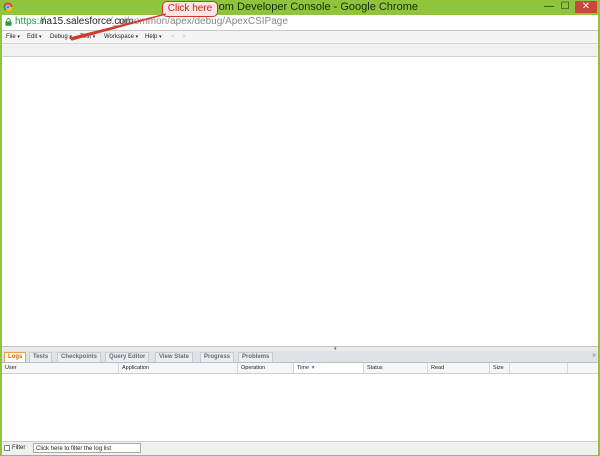 The image size is (600, 456). Describe the element at coordinates (178, 368) in the screenshot. I see `column-application: Application` at that location.